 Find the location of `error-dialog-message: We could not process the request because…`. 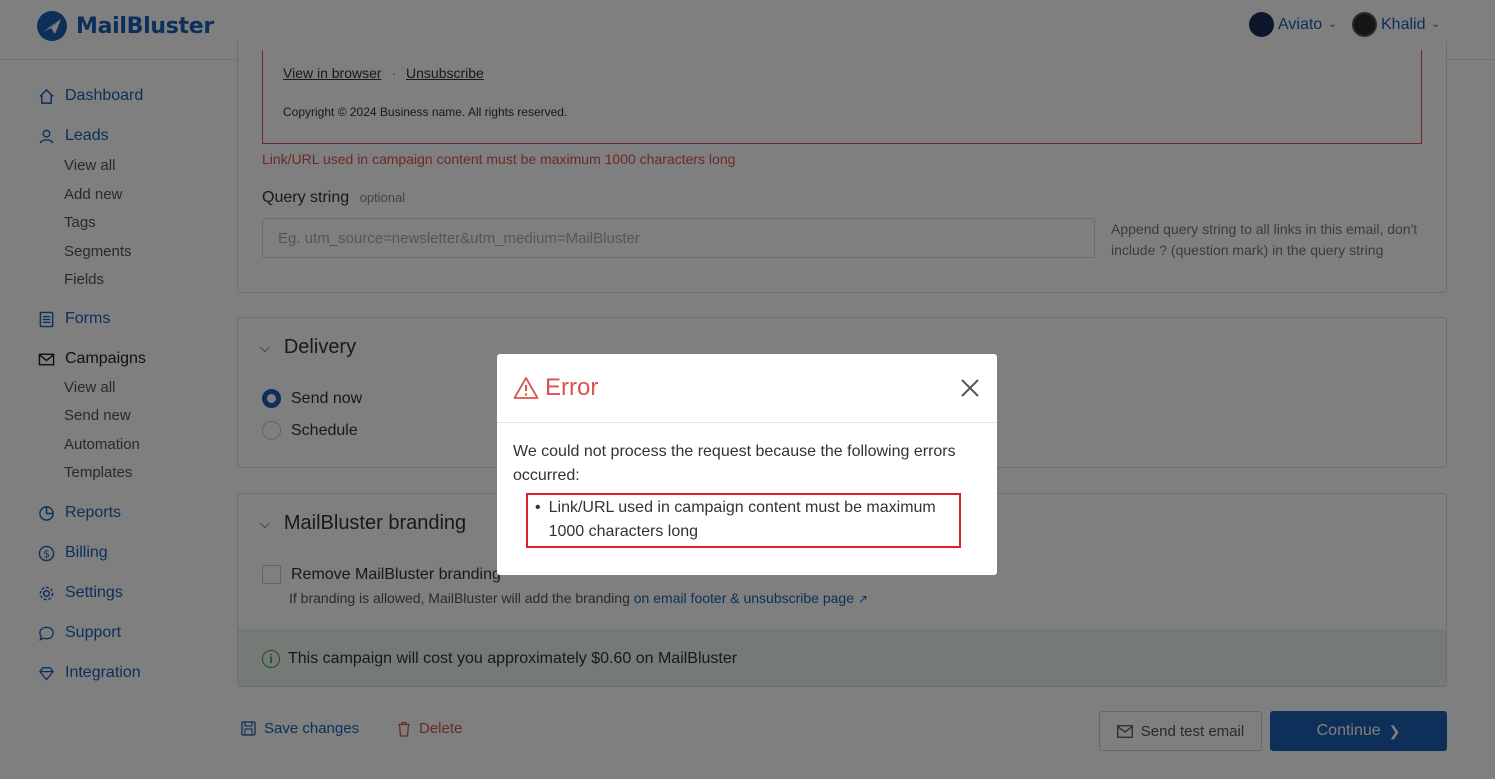

error-dialog-message: We could not process the request because… is located at coordinates (734, 463).